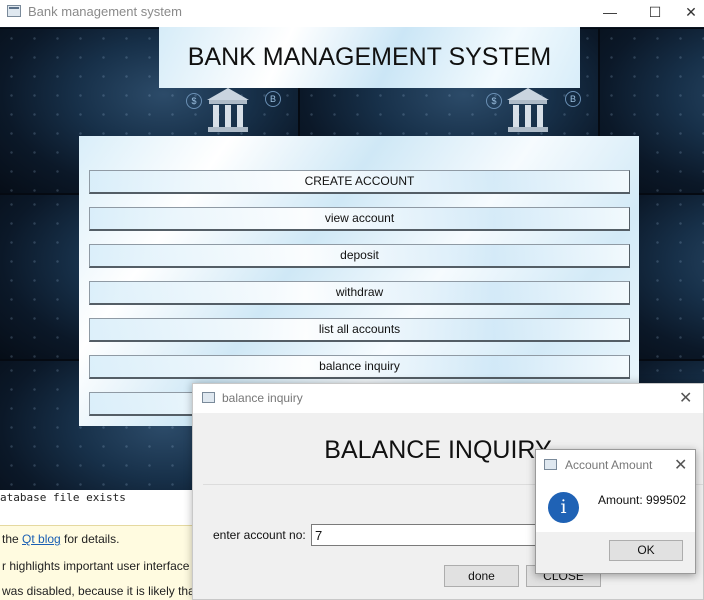  I want to click on message-box-footer: OK, so click(615, 552).